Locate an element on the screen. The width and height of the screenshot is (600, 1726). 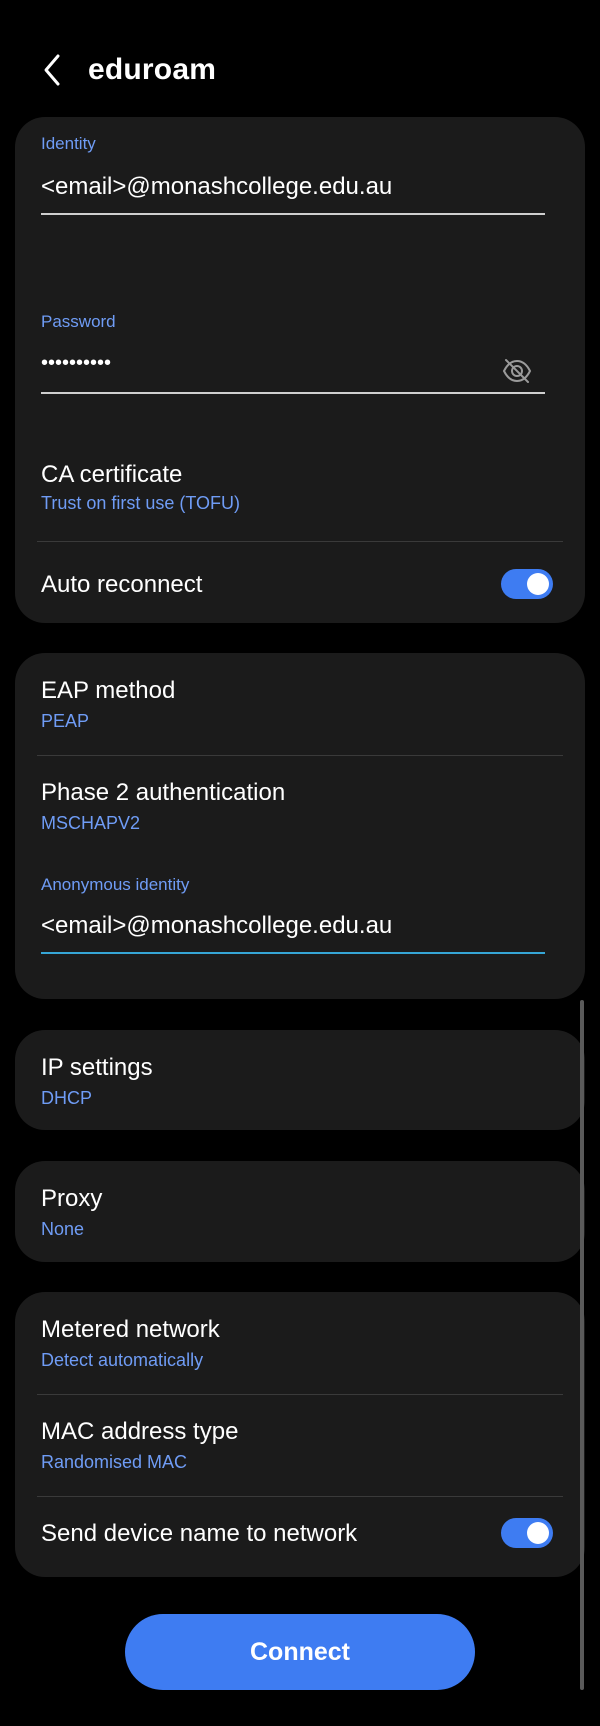
proxy-value: None is located at coordinates (63, 1229).